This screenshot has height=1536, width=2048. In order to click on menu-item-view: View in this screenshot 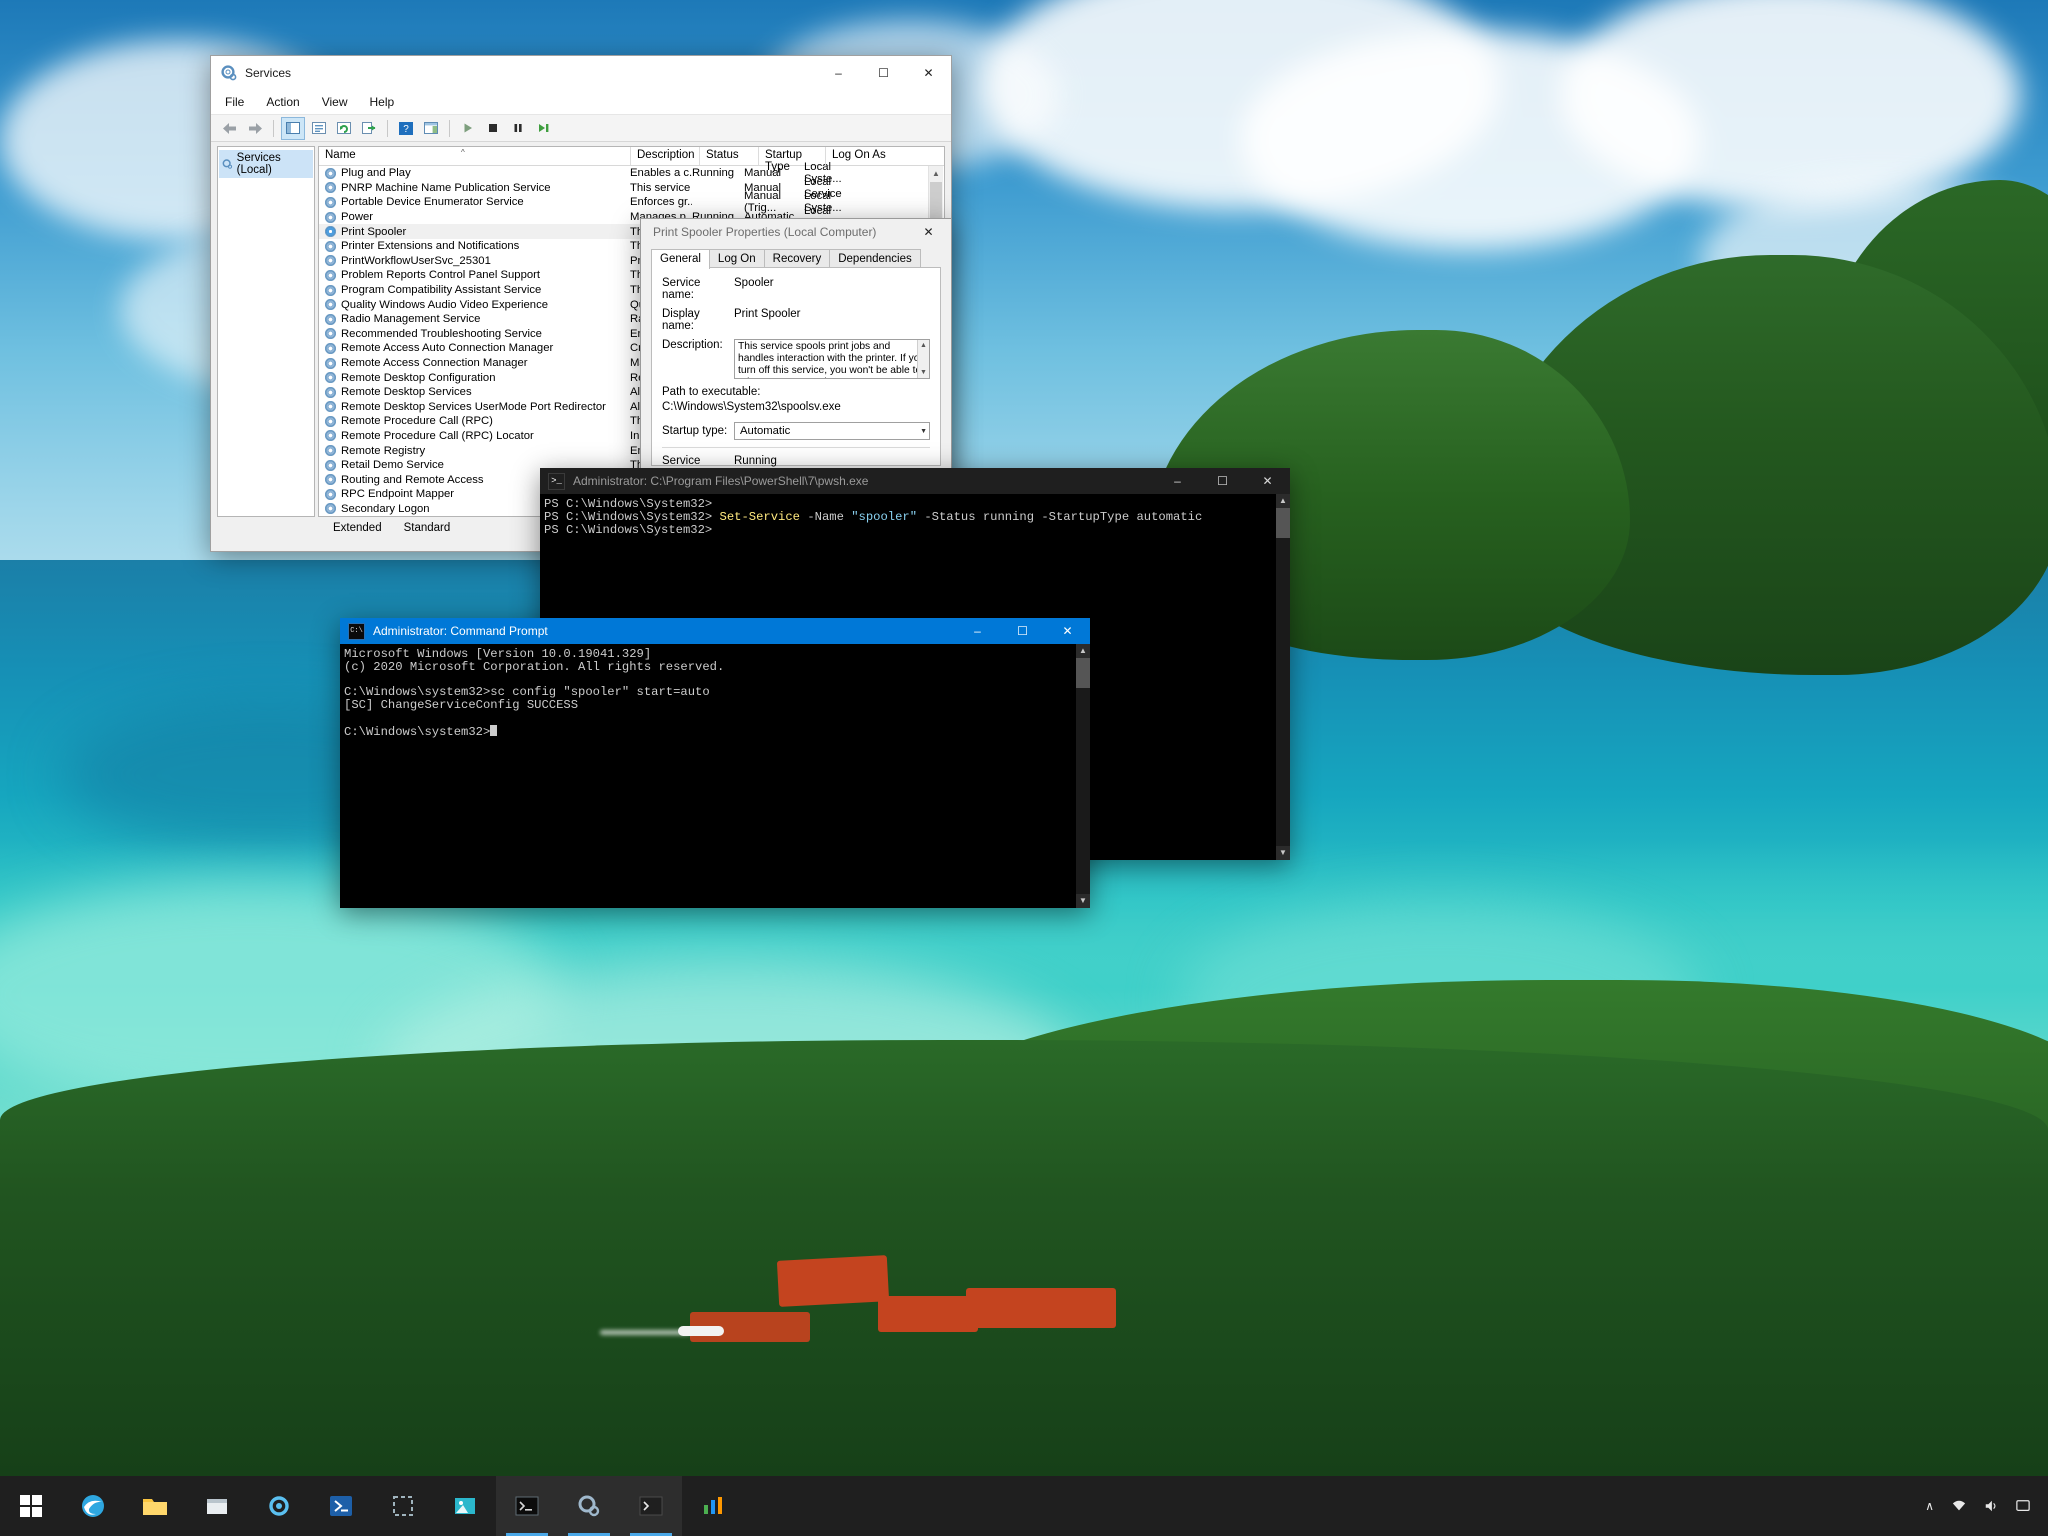, I will do `click(335, 102)`.